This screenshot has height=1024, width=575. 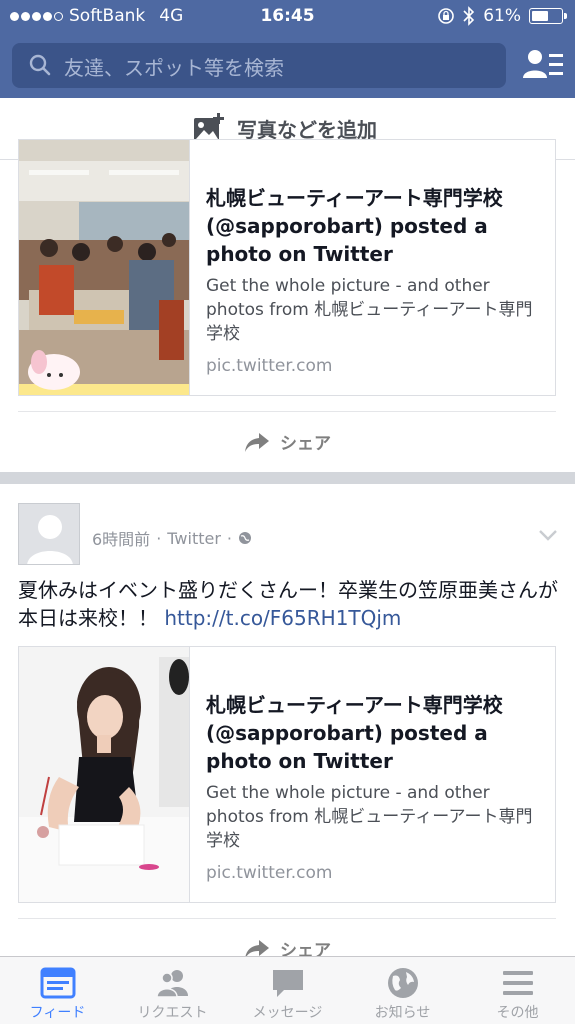 I want to click on post-meta: 6時間前 · Twitter ·, so click(x=172, y=538).